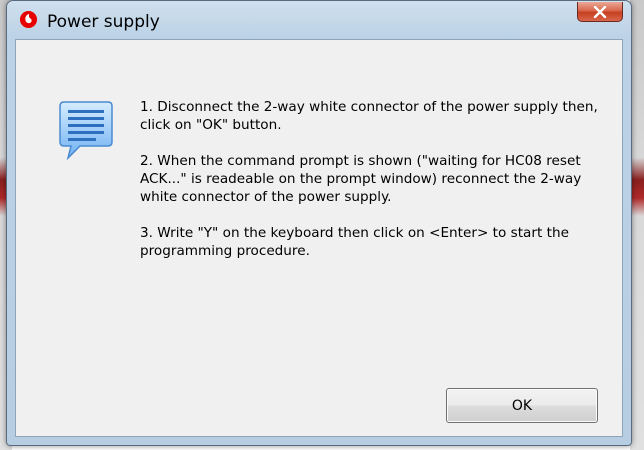 Image resolution: width=644 pixels, height=450 pixels. Describe the element at coordinates (637, 225) in the screenshot. I see `background-right-edge` at that location.